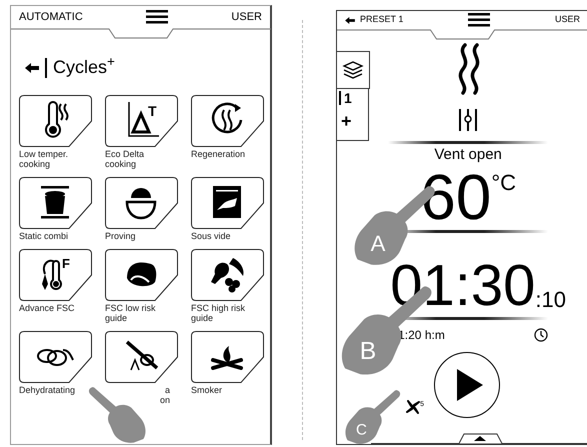 This screenshot has width=587, height=447. Describe the element at coordinates (47, 390) in the screenshot. I see `cycle-label: Dehydratating` at that location.